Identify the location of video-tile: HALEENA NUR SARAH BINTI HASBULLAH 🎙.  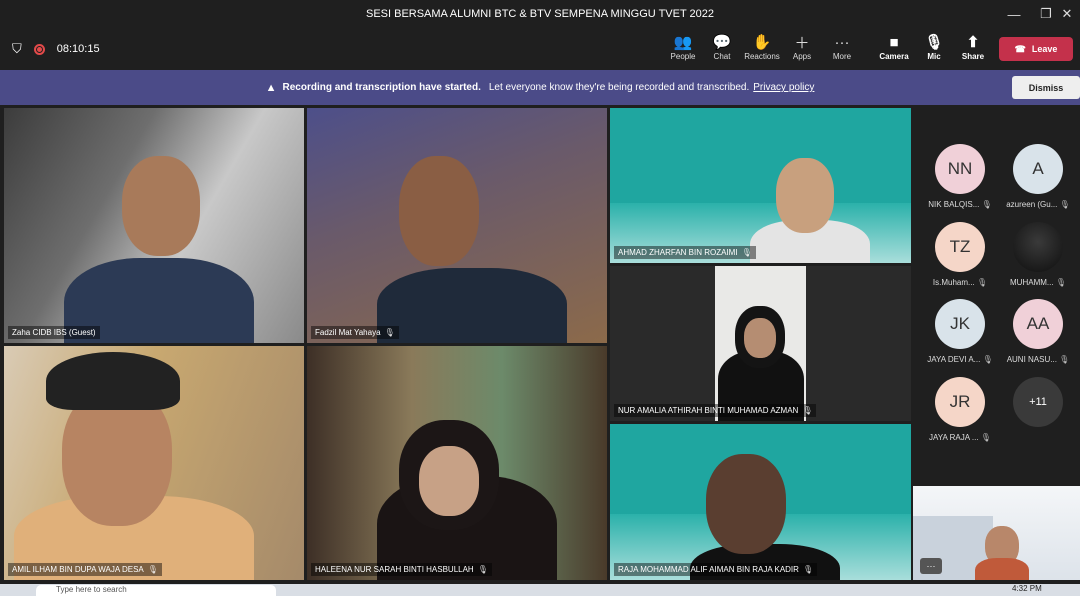
(457, 463).